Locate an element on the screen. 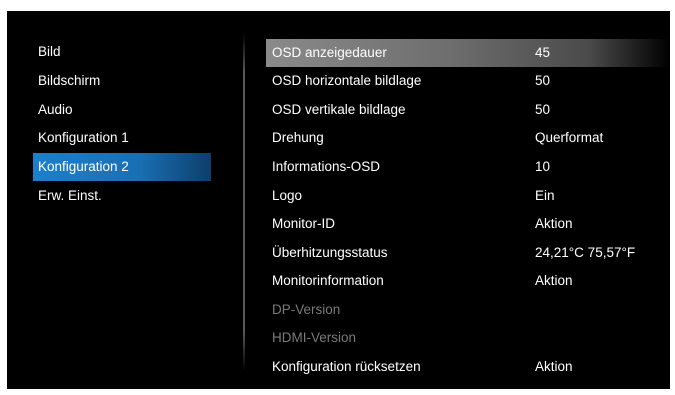 Image resolution: width=675 pixels, height=395 pixels. setting-label: Informations-OSD is located at coordinates (326, 166).